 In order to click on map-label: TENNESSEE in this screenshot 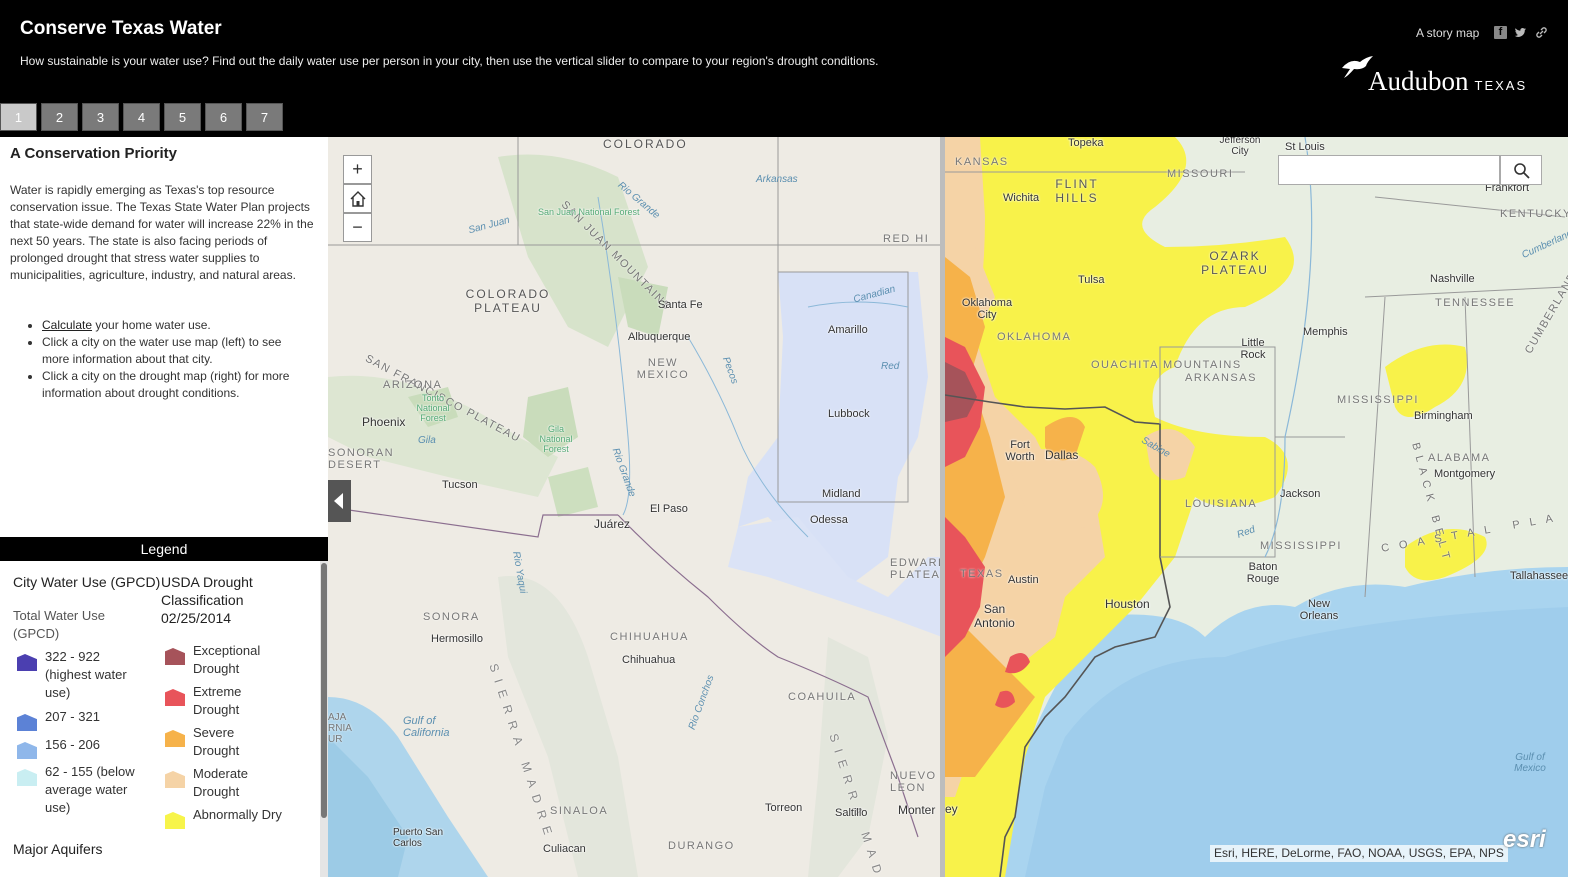, I will do `click(1475, 303)`.